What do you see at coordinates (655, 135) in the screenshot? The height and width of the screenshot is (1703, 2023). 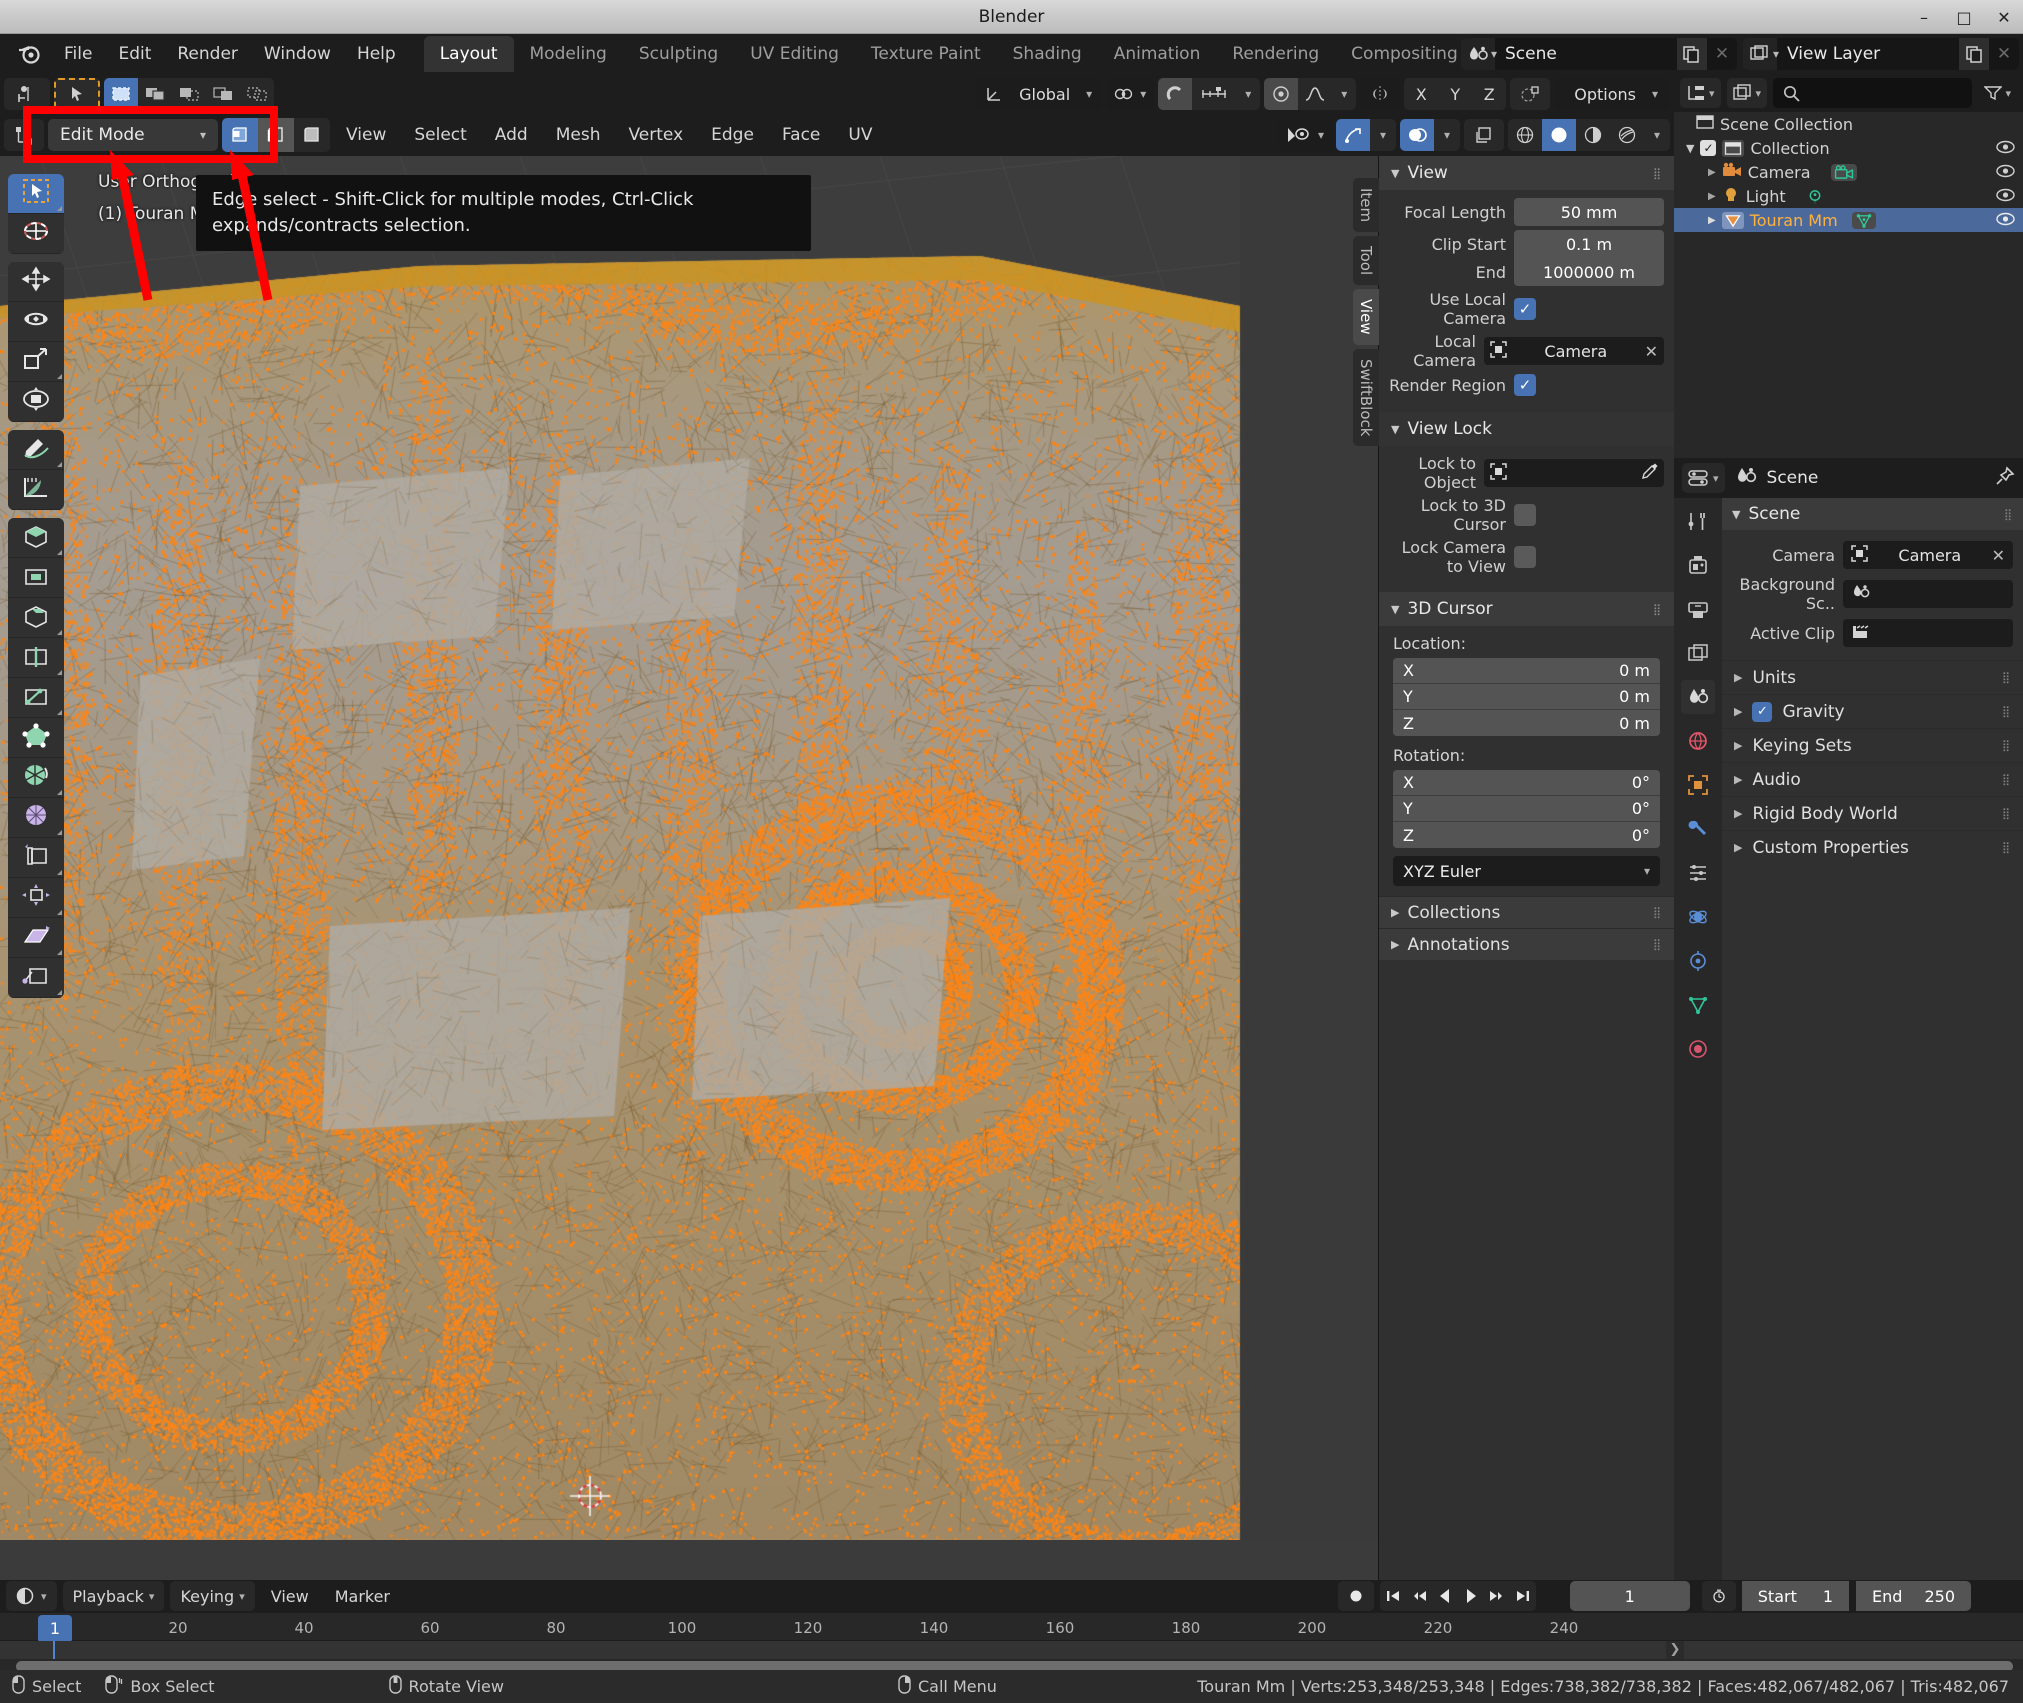 I see `viewport-menu-vertex: Vertex` at bounding box center [655, 135].